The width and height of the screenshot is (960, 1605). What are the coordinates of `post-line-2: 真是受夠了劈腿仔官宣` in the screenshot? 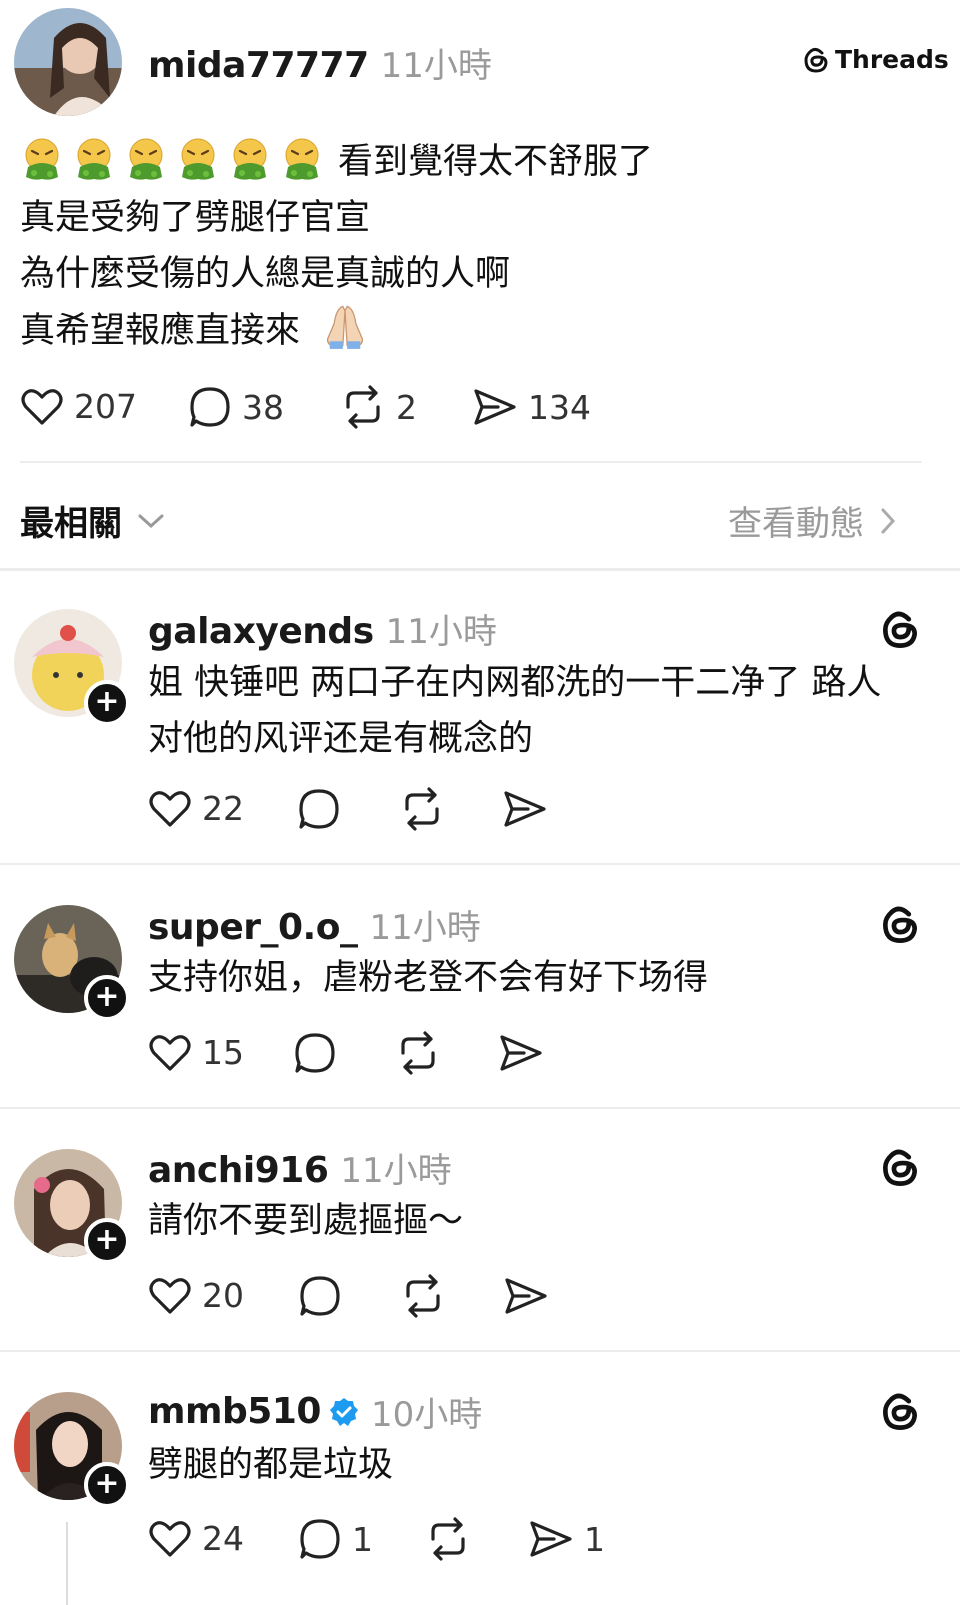 It's located at (195, 218).